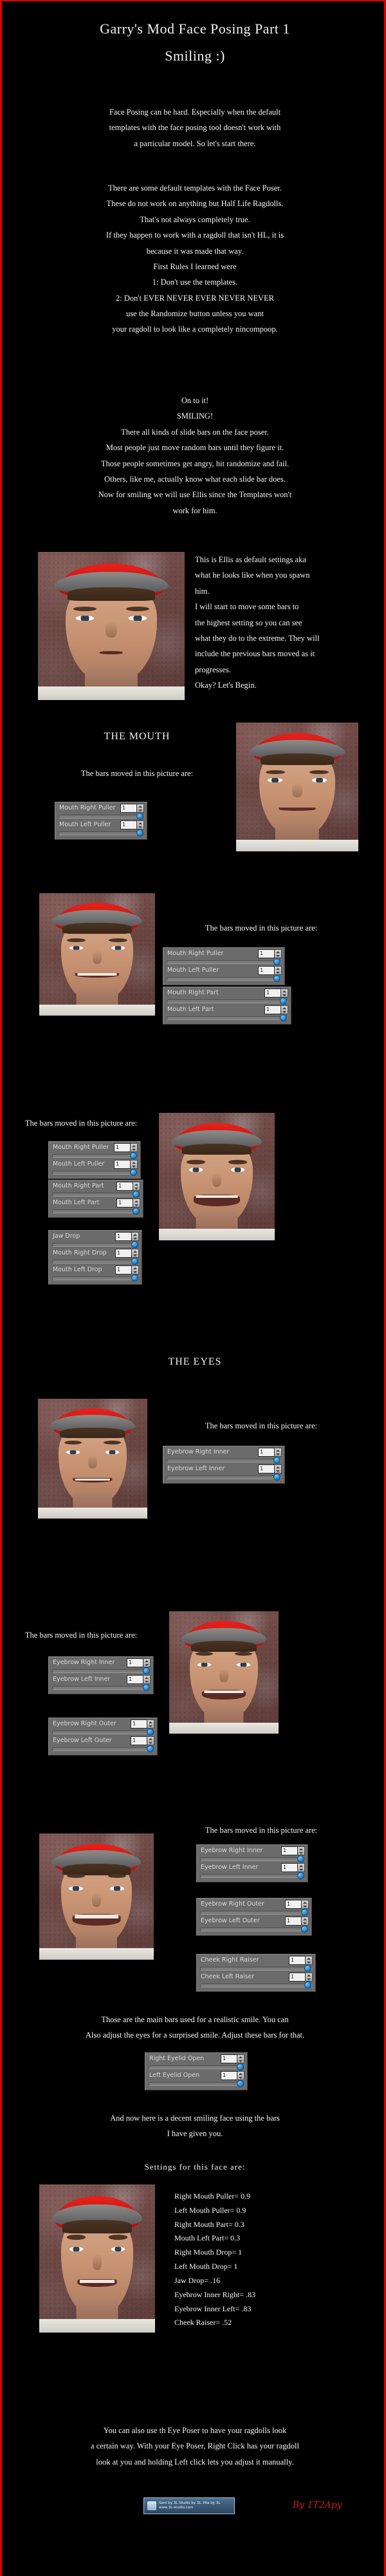 The width and height of the screenshot is (386, 2576). I want to click on slider-row: Eyebrow Left Outer 1, so click(103, 1744).